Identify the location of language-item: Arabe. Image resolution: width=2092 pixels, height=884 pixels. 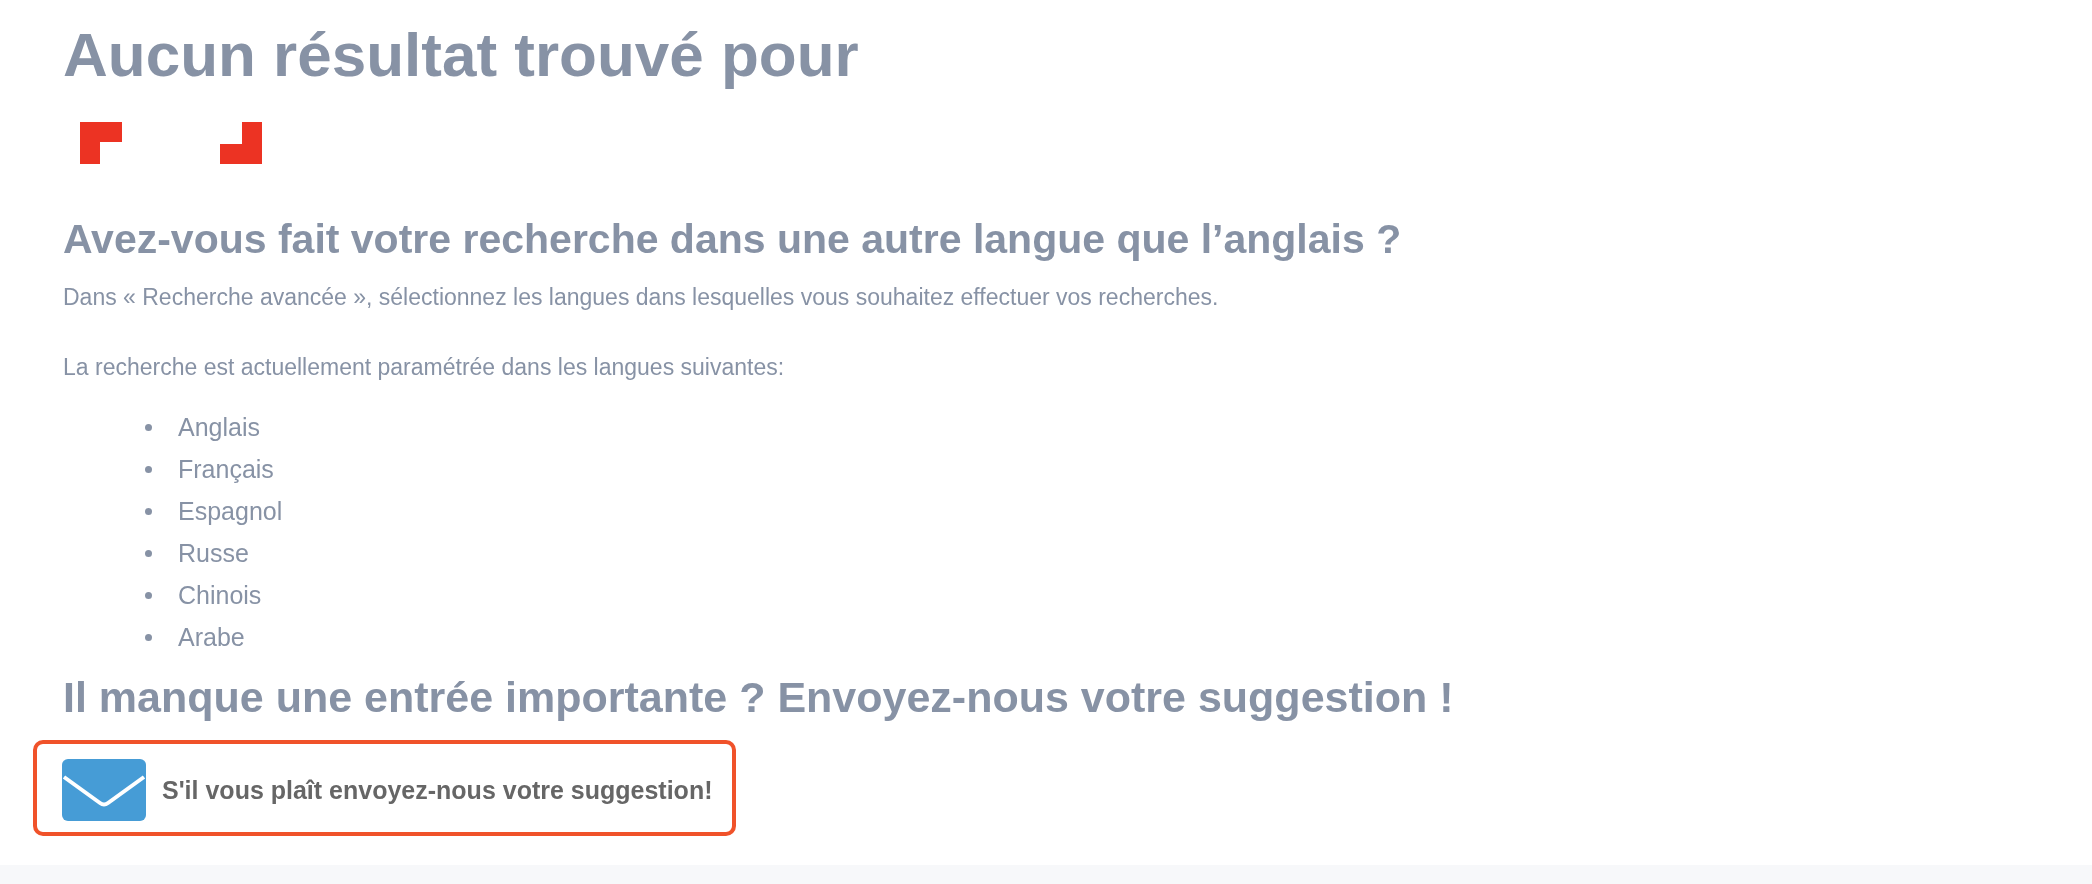
(211, 637).